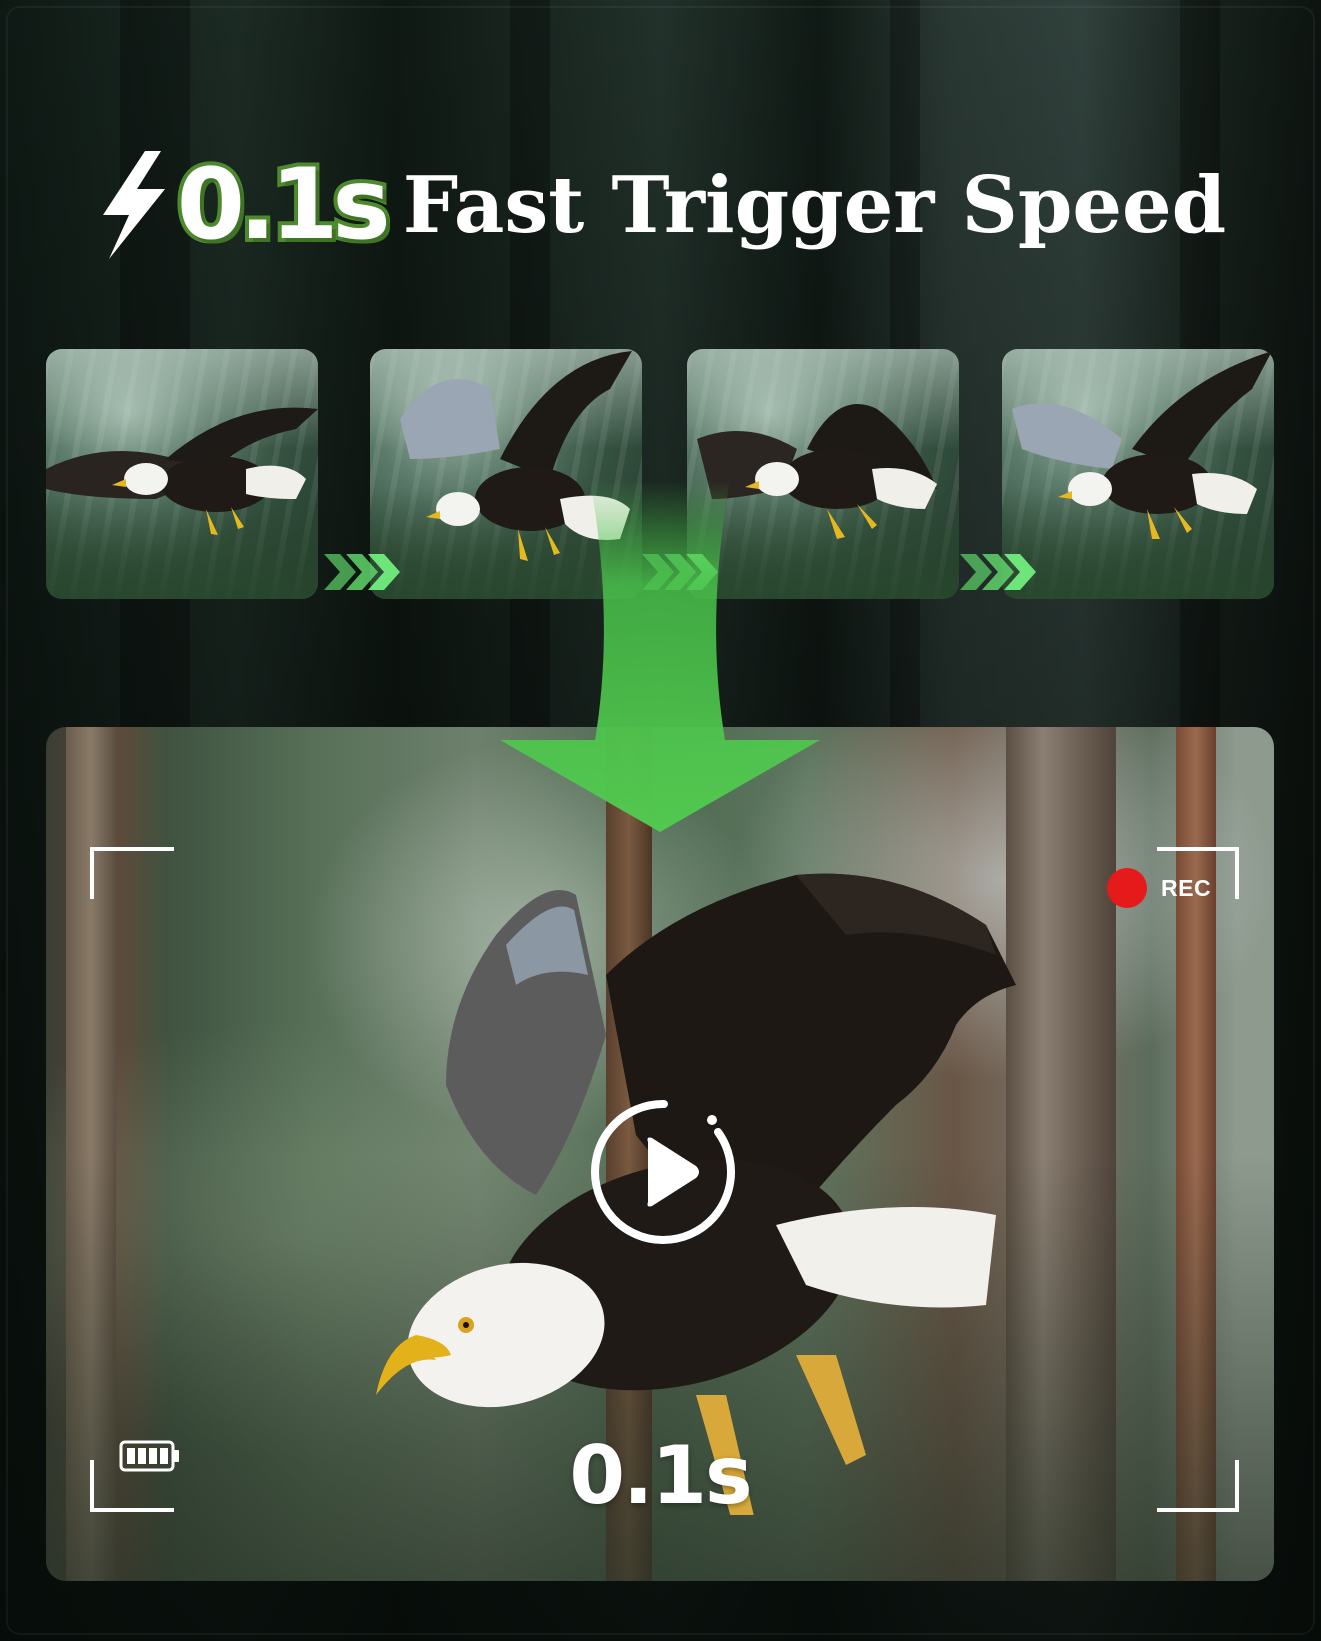  I want to click on trigger-time-caption: 0.1s, so click(660, 1475).